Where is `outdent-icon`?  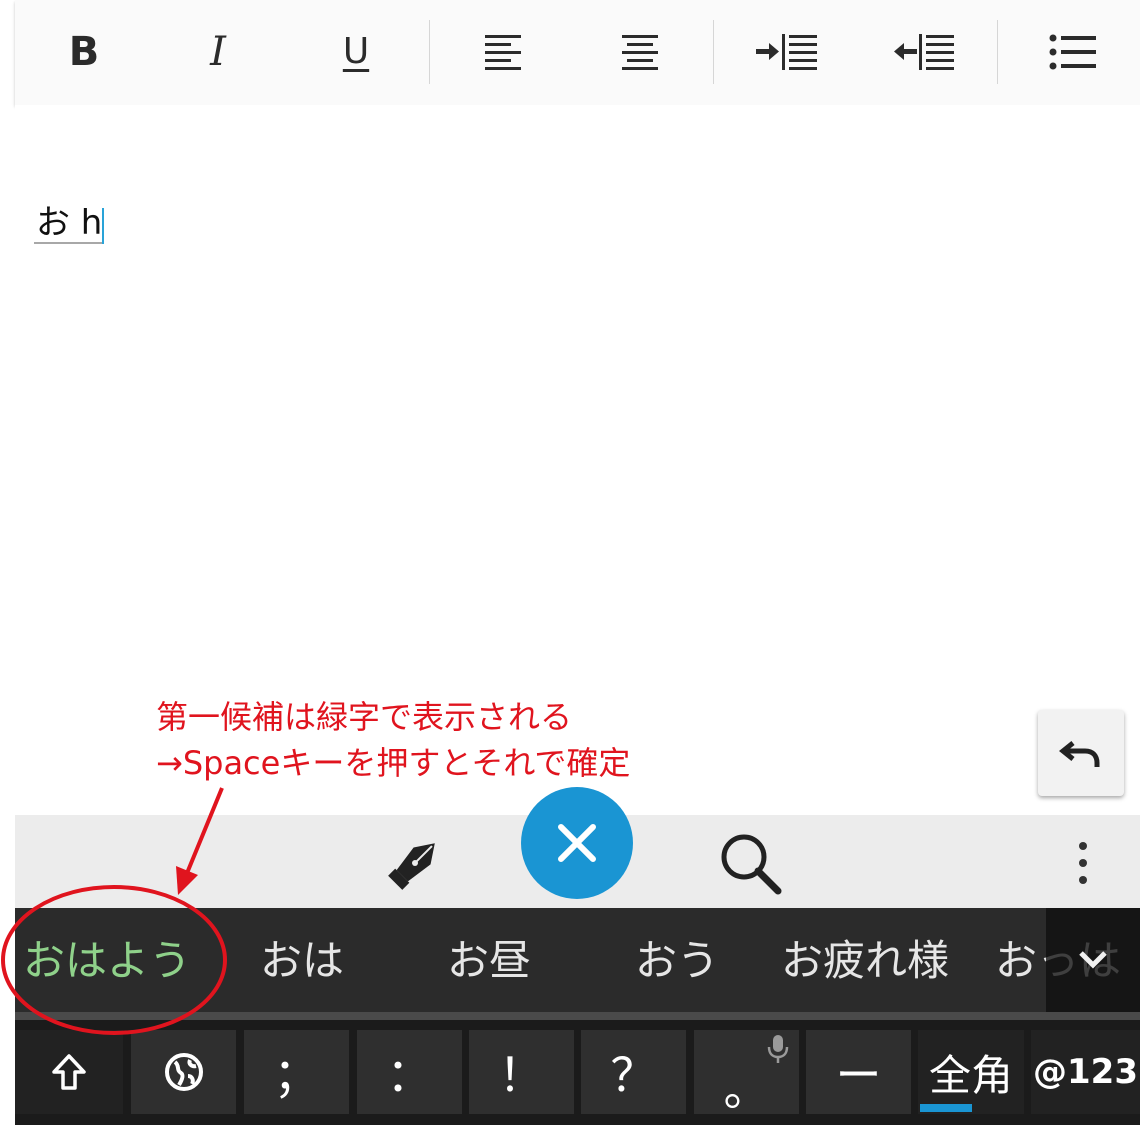 outdent-icon is located at coordinates (924, 52).